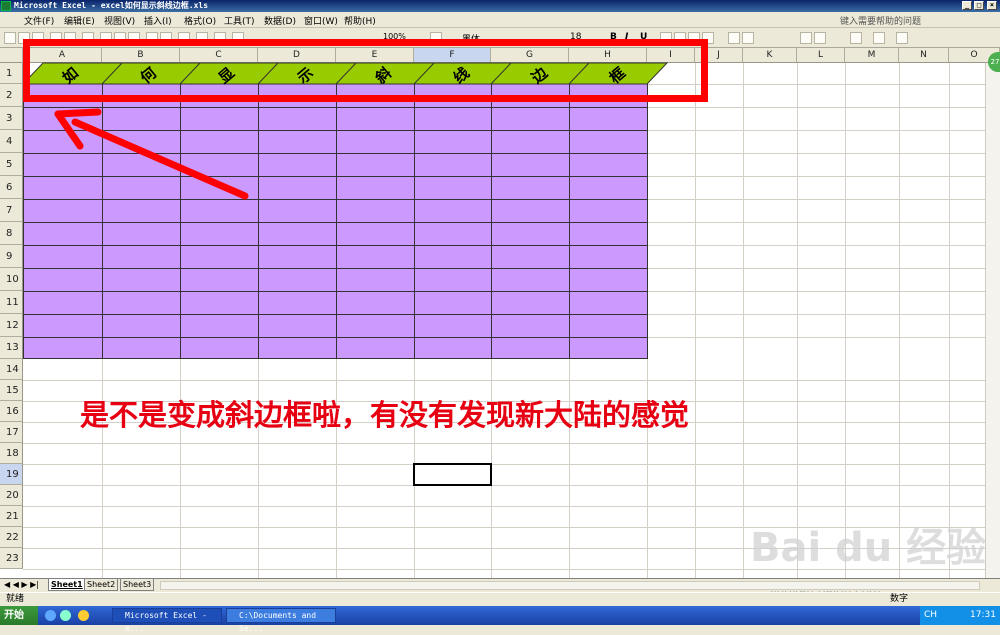 The height and width of the screenshot is (635, 1000). What do you see at coordinates (394, 36) in the screenshot?
I see `zoom-select: 100%` at bounding box center [394, 36].